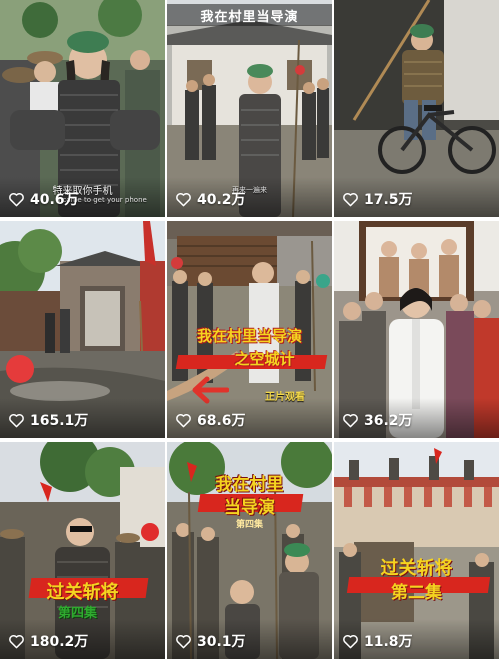 The image size is (499, 659). Describe the element at coordinates (388, 642) in the screenshot. I see `like-count-value: 11.8万` at that location.